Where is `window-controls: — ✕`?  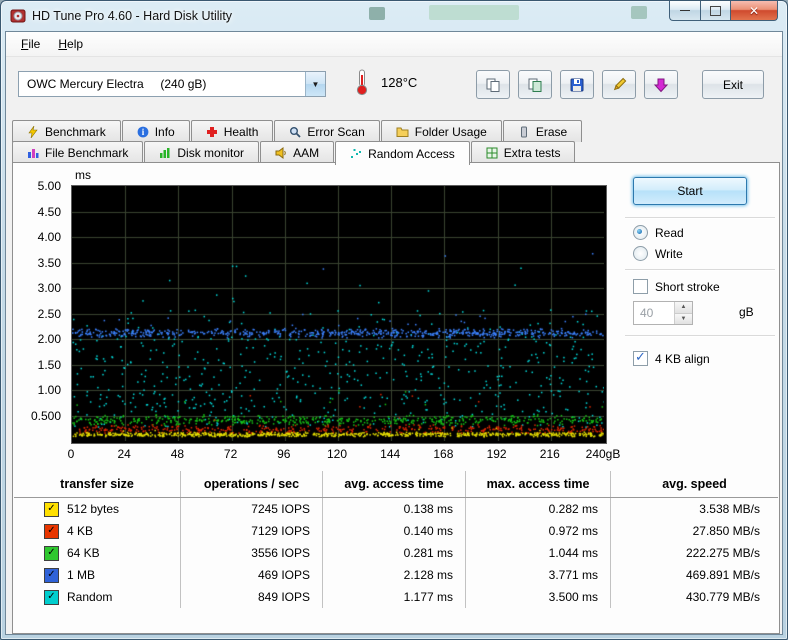
window-controls: — ✕ is located at coordinates (723, 11).